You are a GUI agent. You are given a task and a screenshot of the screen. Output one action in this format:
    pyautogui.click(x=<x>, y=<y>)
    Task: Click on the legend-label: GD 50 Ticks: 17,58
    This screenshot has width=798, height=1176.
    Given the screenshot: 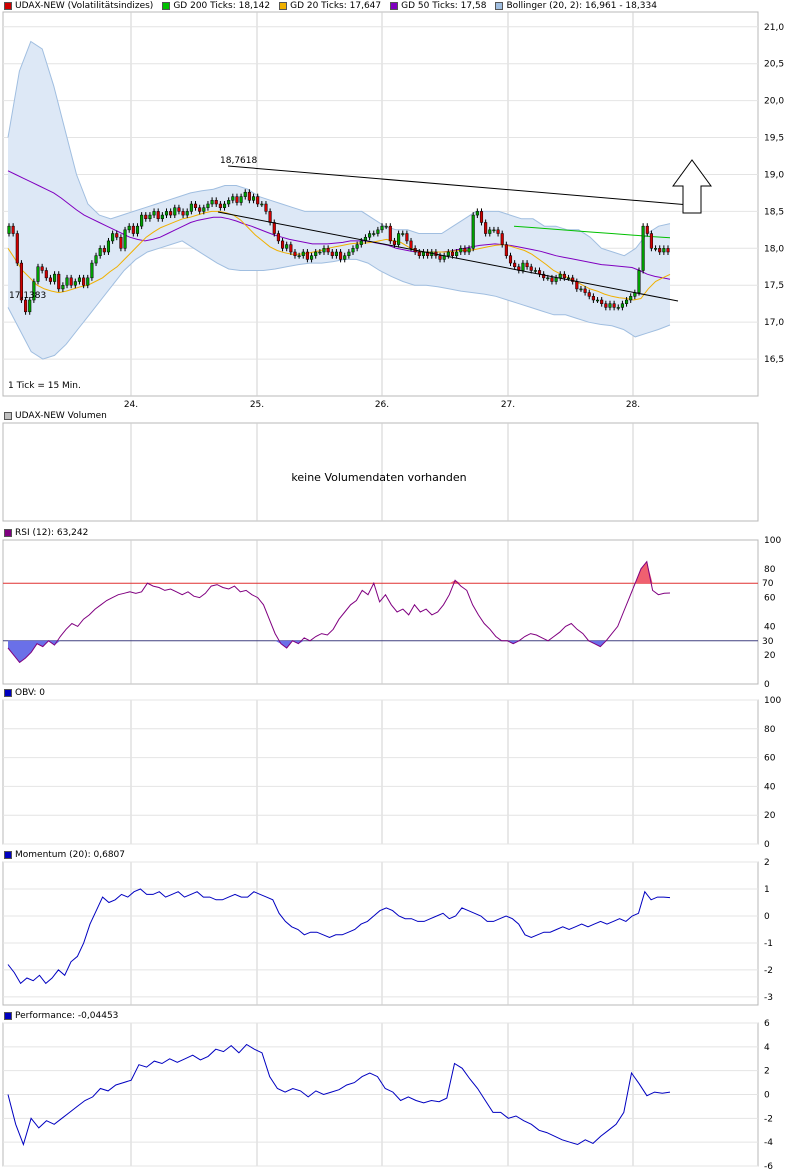 What is the action you would take?
    pyautogui.click(x=444, y=6)
    